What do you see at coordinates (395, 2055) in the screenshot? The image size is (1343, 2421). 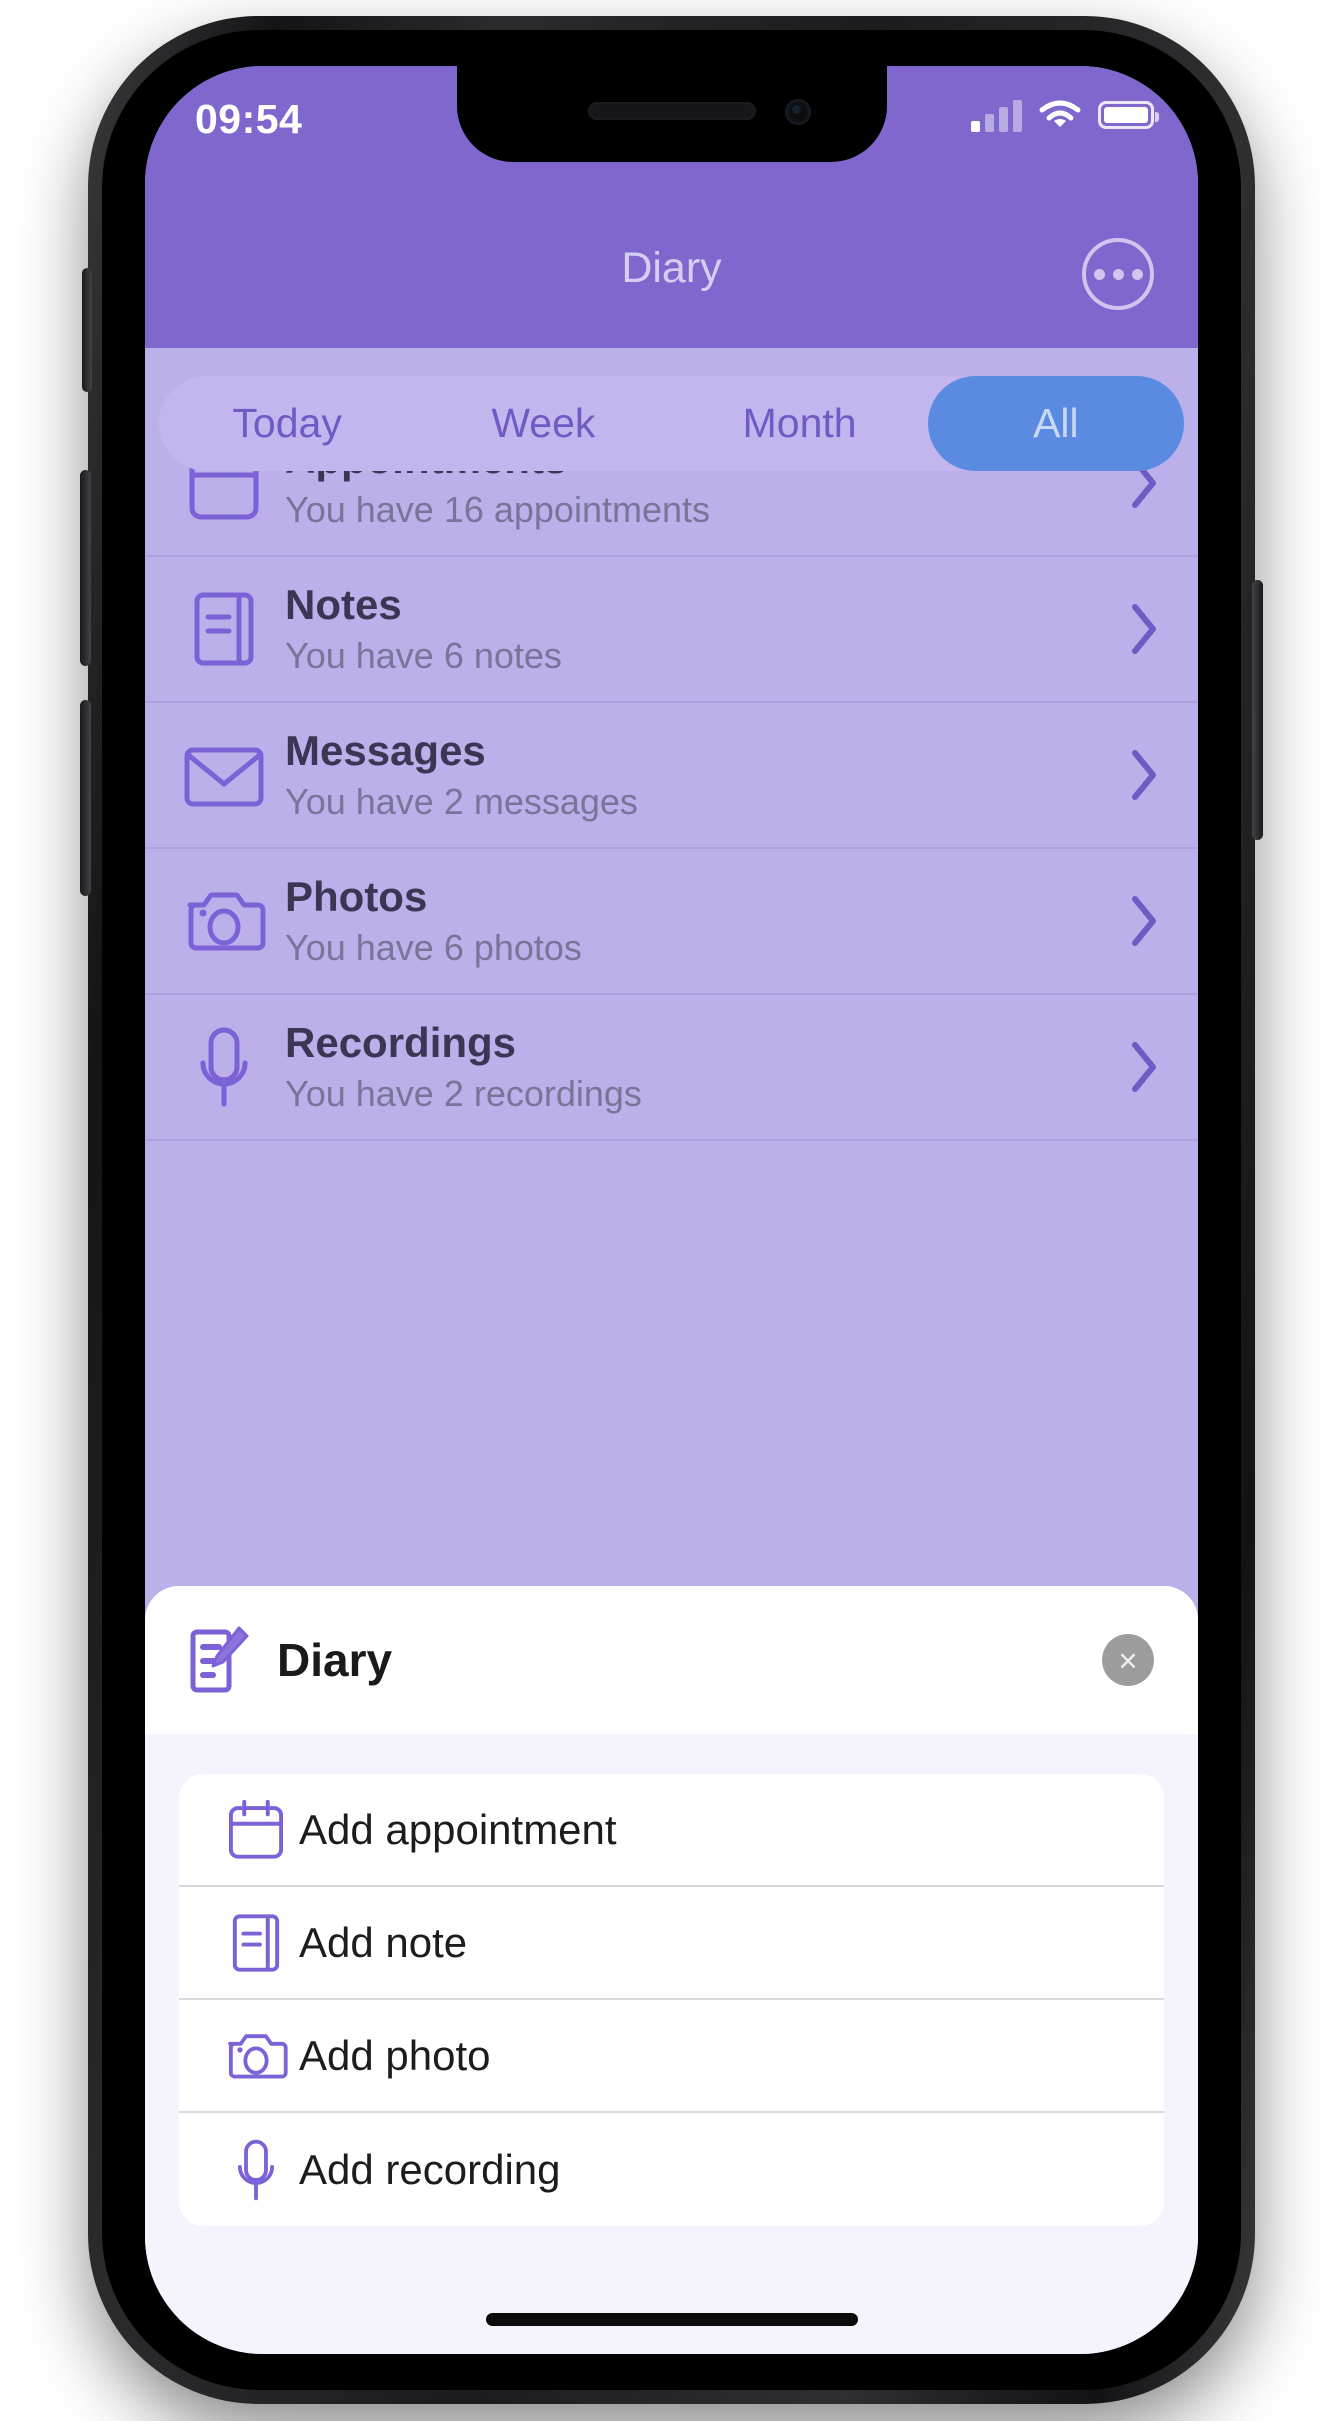 I see `menu-item-label: Add photo` at bounding box center [395, 2055].